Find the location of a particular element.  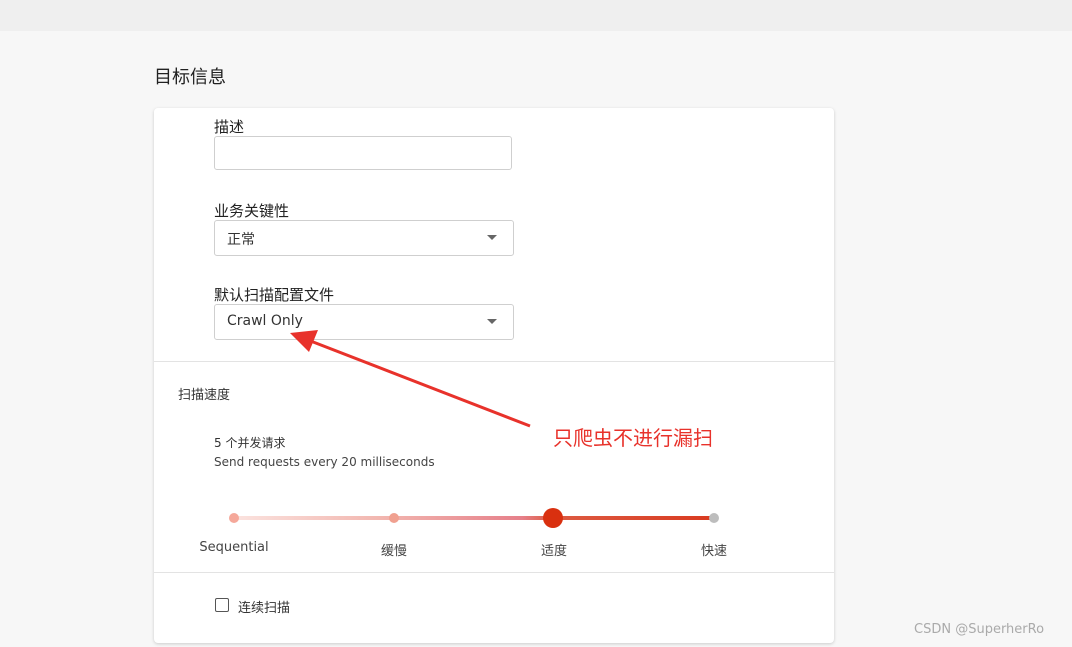

annotation-text: 只爬虫不进行漏扫 is located at coordinates (633, 438).